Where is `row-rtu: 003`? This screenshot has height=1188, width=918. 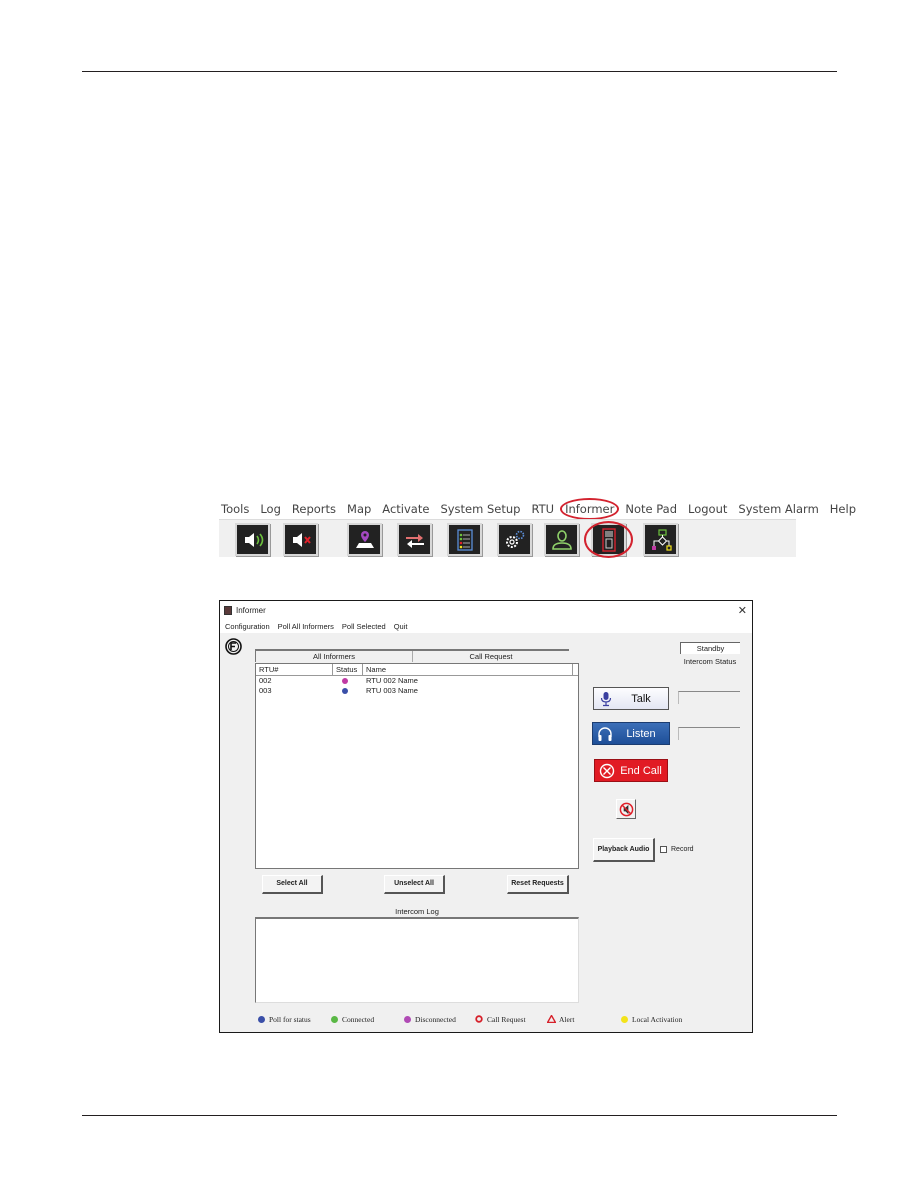
row-rtu: 003 is located at coordinates (265, 690).